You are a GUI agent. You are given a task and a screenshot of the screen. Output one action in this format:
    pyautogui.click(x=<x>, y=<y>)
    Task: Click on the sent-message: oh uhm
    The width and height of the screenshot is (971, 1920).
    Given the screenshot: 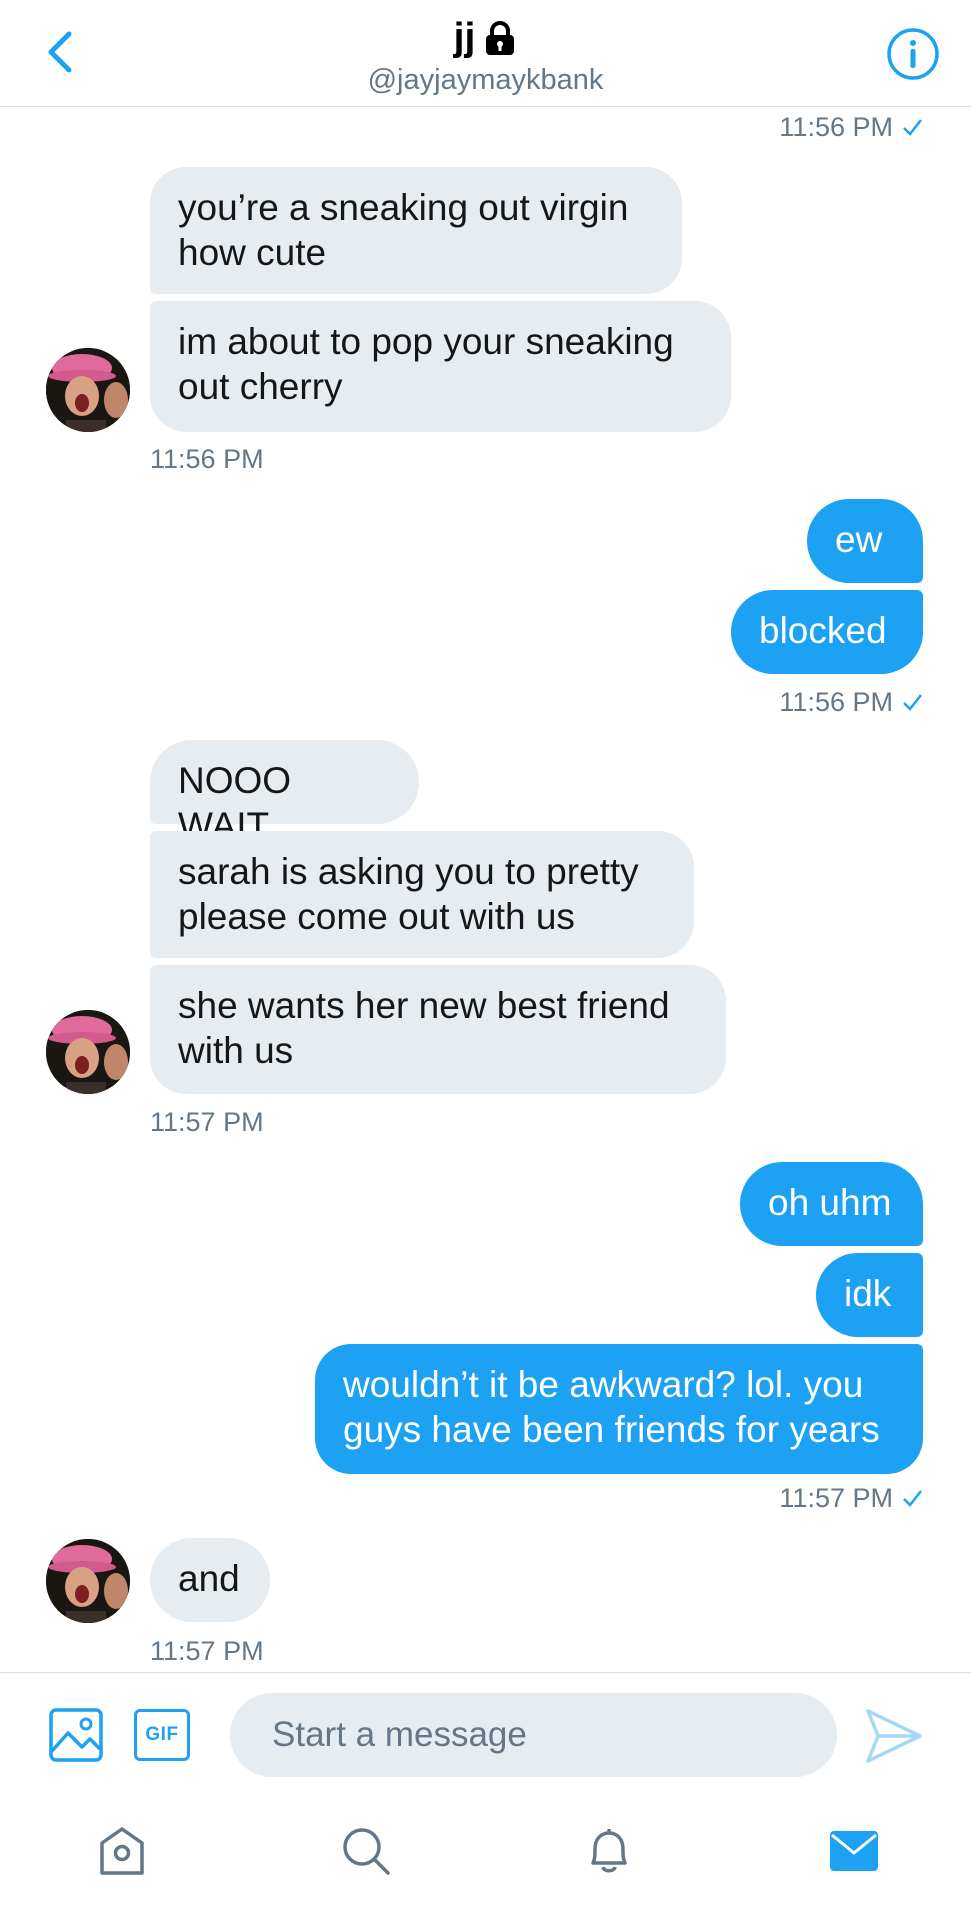 What is the action you would take?
    pyautogui.click(x=831, y=1204)
    